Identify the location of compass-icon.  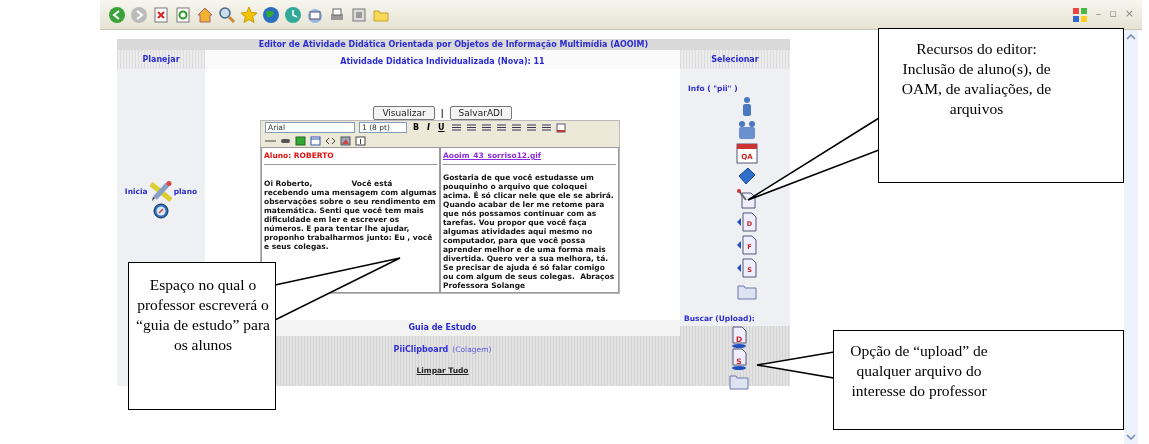
(161, 211).